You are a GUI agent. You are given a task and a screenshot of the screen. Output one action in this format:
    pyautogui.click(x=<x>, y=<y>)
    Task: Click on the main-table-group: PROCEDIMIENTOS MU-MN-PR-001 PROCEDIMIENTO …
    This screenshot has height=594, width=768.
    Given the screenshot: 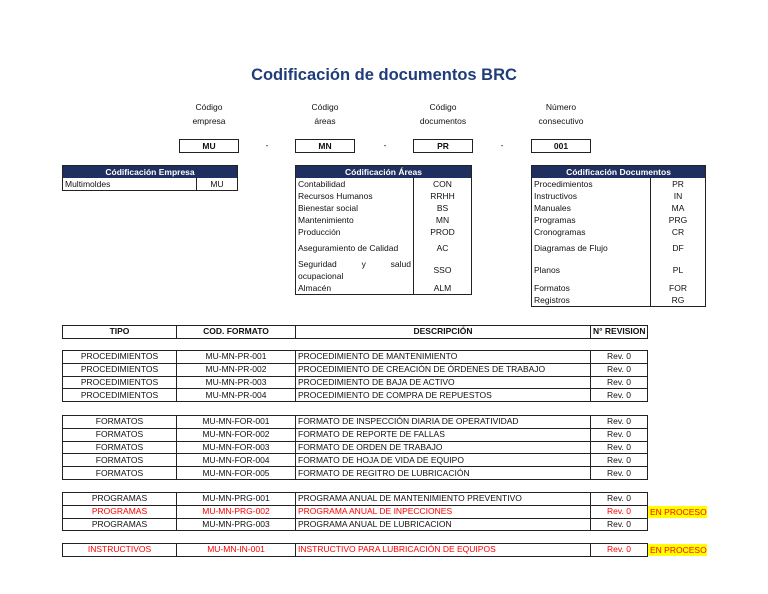 What is the action you would take?
    pyautogui.click(x=355, y=376)
    